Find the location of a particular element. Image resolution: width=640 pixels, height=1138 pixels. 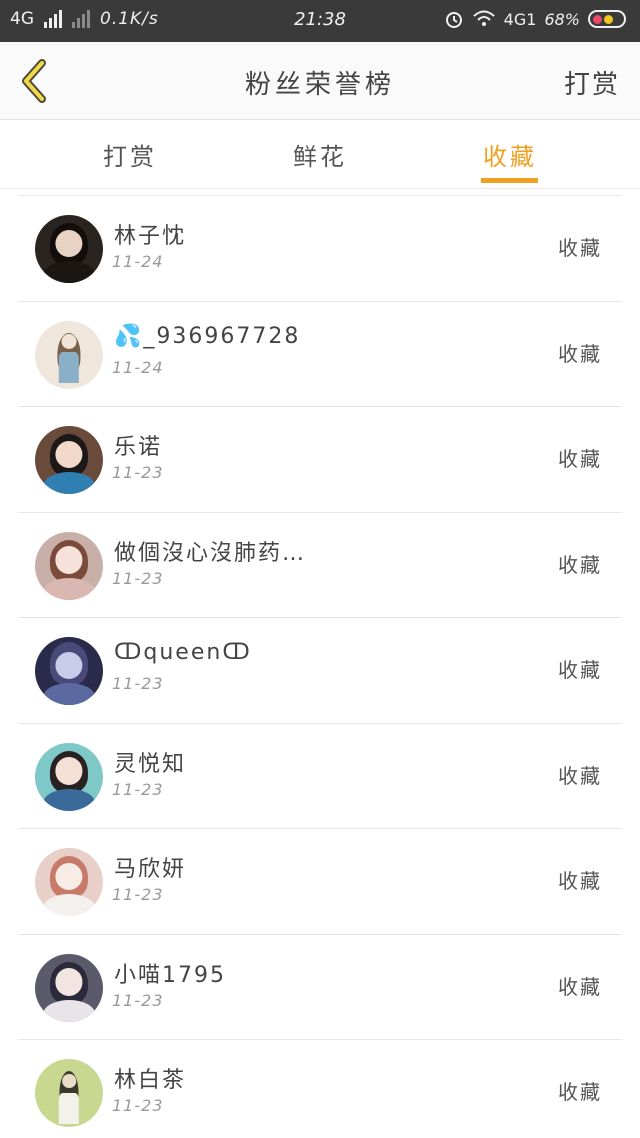

status-right: 4G1 68% is located at coordinates (535, 19).